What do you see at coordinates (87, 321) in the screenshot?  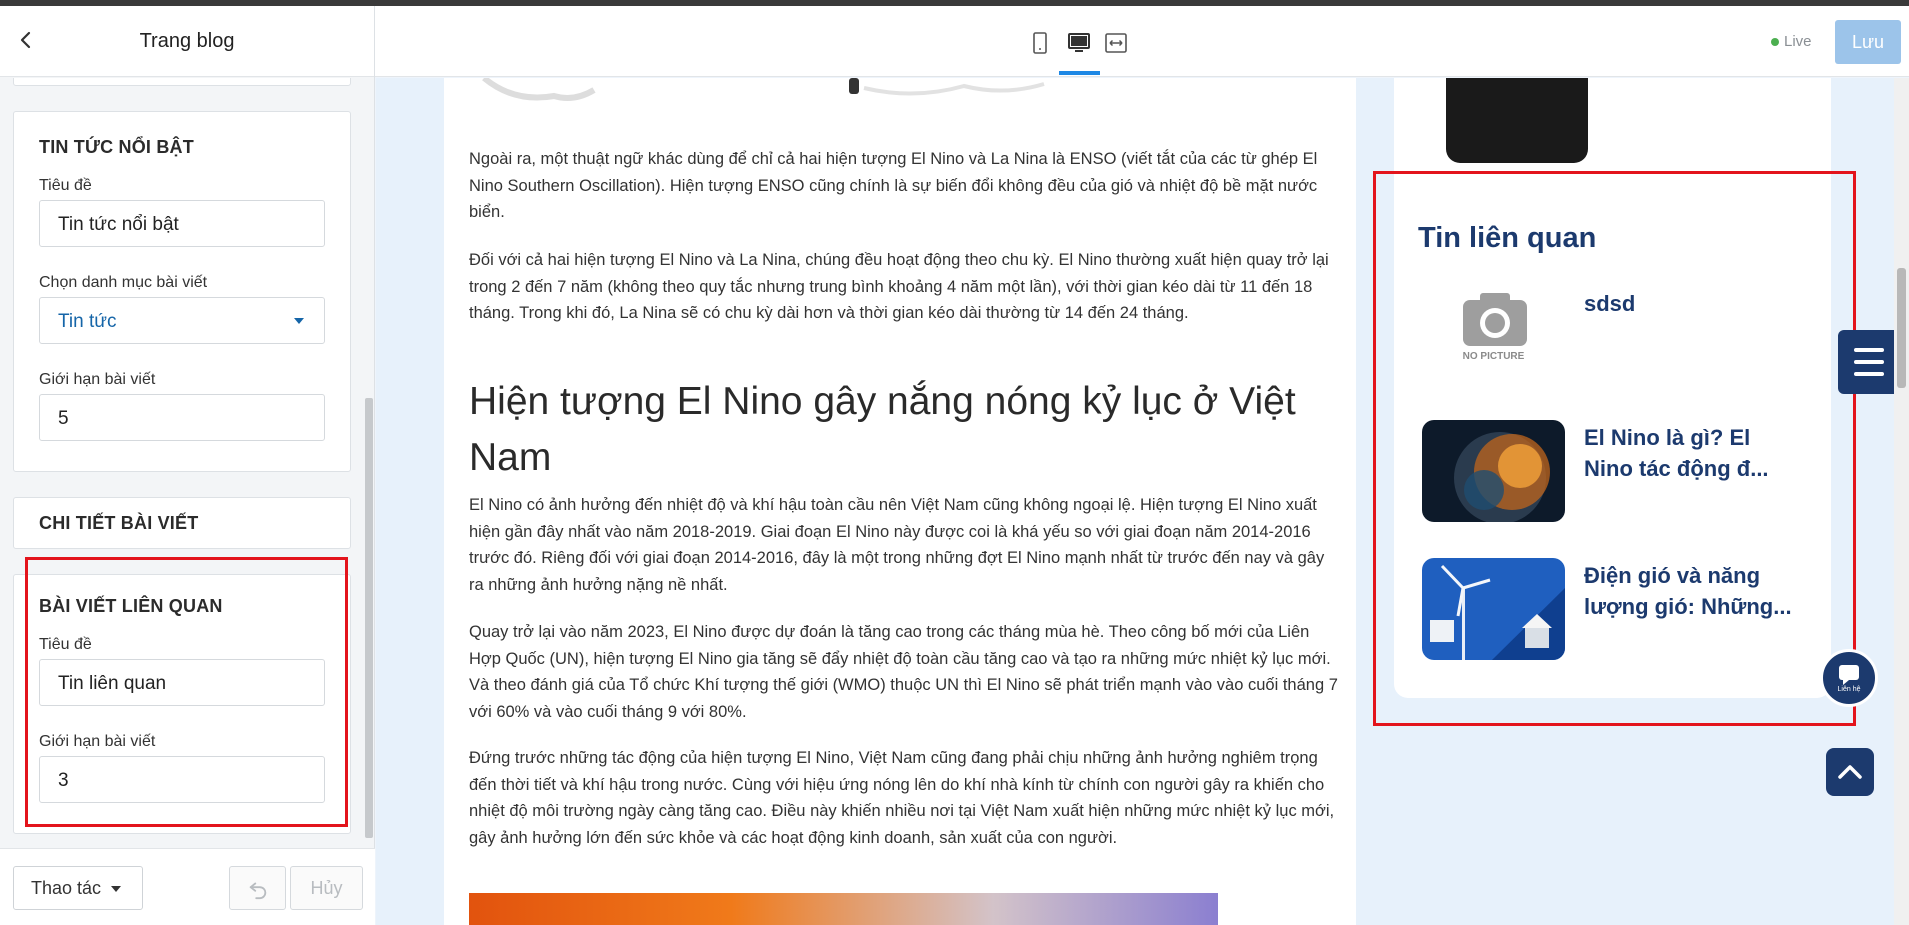 I see `category-select-value: Tin tức` at bounding box center [87, 321].